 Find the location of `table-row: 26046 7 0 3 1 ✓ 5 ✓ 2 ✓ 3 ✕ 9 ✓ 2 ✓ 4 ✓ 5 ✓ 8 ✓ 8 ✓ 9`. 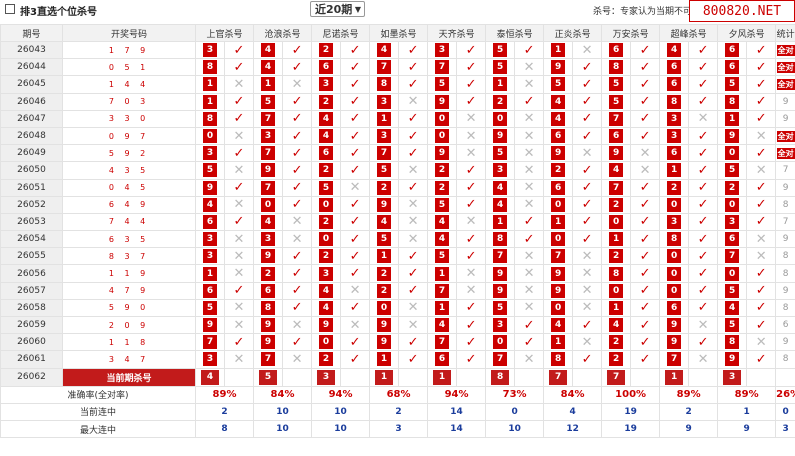

table-row: 26046 7 0 3 1 ✓ 5 ✓ 2 ✓ 3 ✕ 9 ✓ 2 ✓ 4 ✓ 5 ✓ 8 ✓ 8 ✓ 9 is located at coordinates (397, 101).